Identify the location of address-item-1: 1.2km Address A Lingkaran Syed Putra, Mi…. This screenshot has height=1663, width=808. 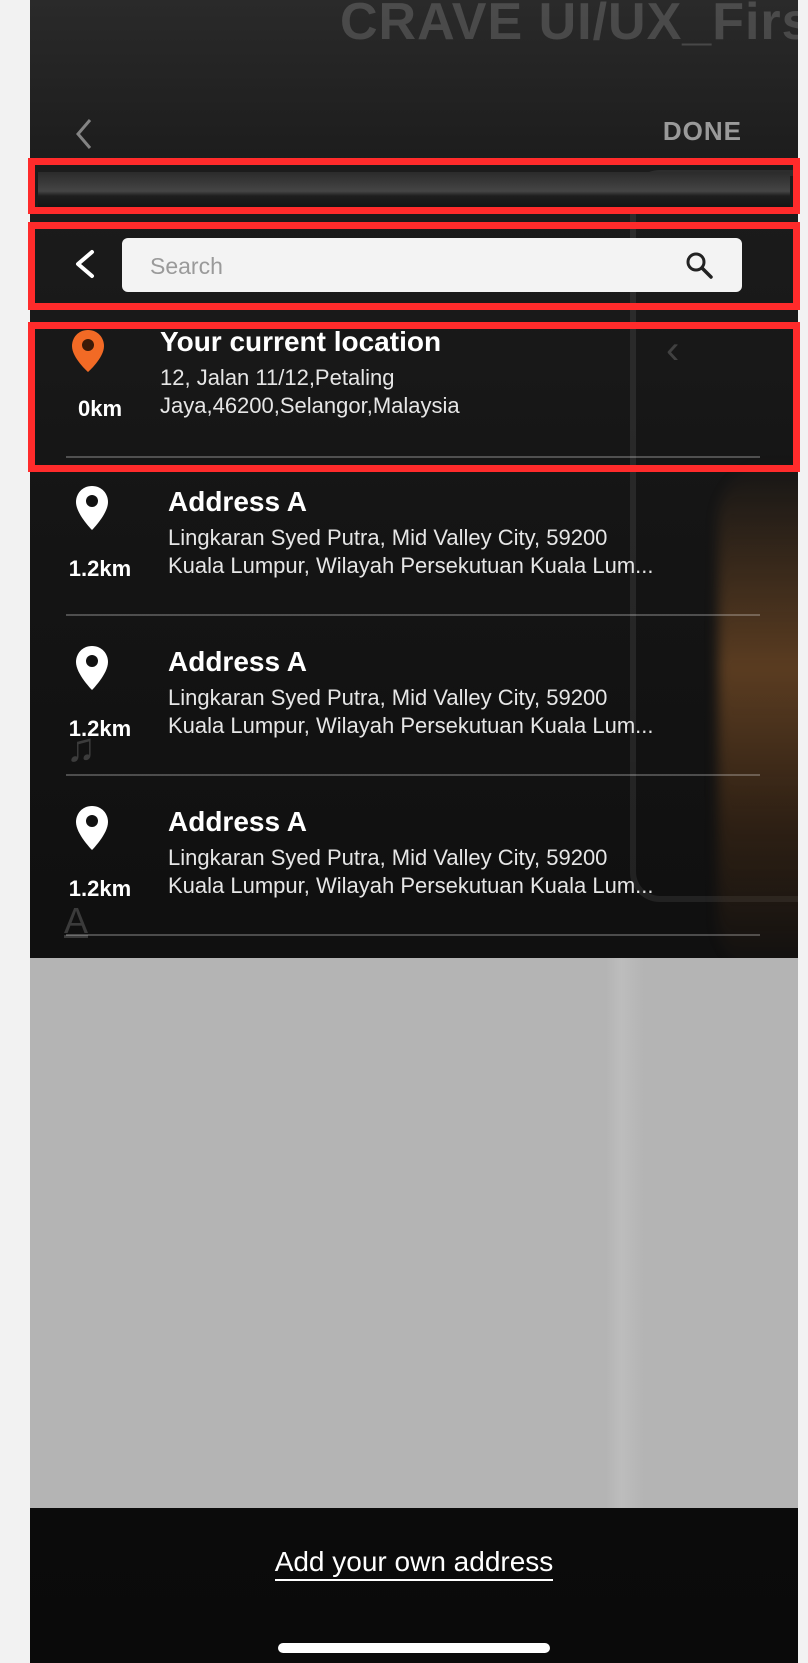
(414, 555).